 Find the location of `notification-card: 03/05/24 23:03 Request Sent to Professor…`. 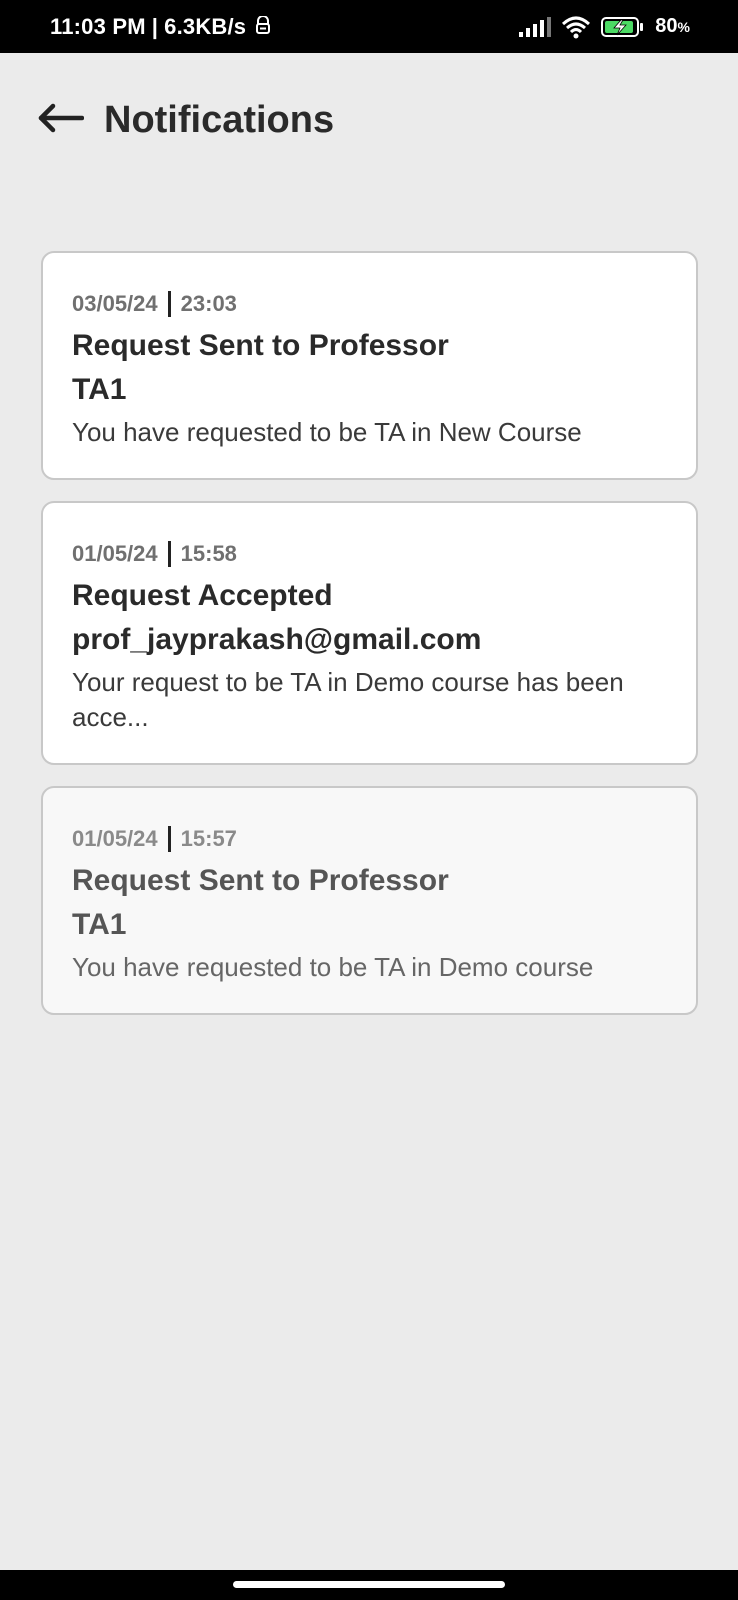

notification-card: 03/05/24 23:03 Request Sent to Professor… is located at coordinates (369, 365).